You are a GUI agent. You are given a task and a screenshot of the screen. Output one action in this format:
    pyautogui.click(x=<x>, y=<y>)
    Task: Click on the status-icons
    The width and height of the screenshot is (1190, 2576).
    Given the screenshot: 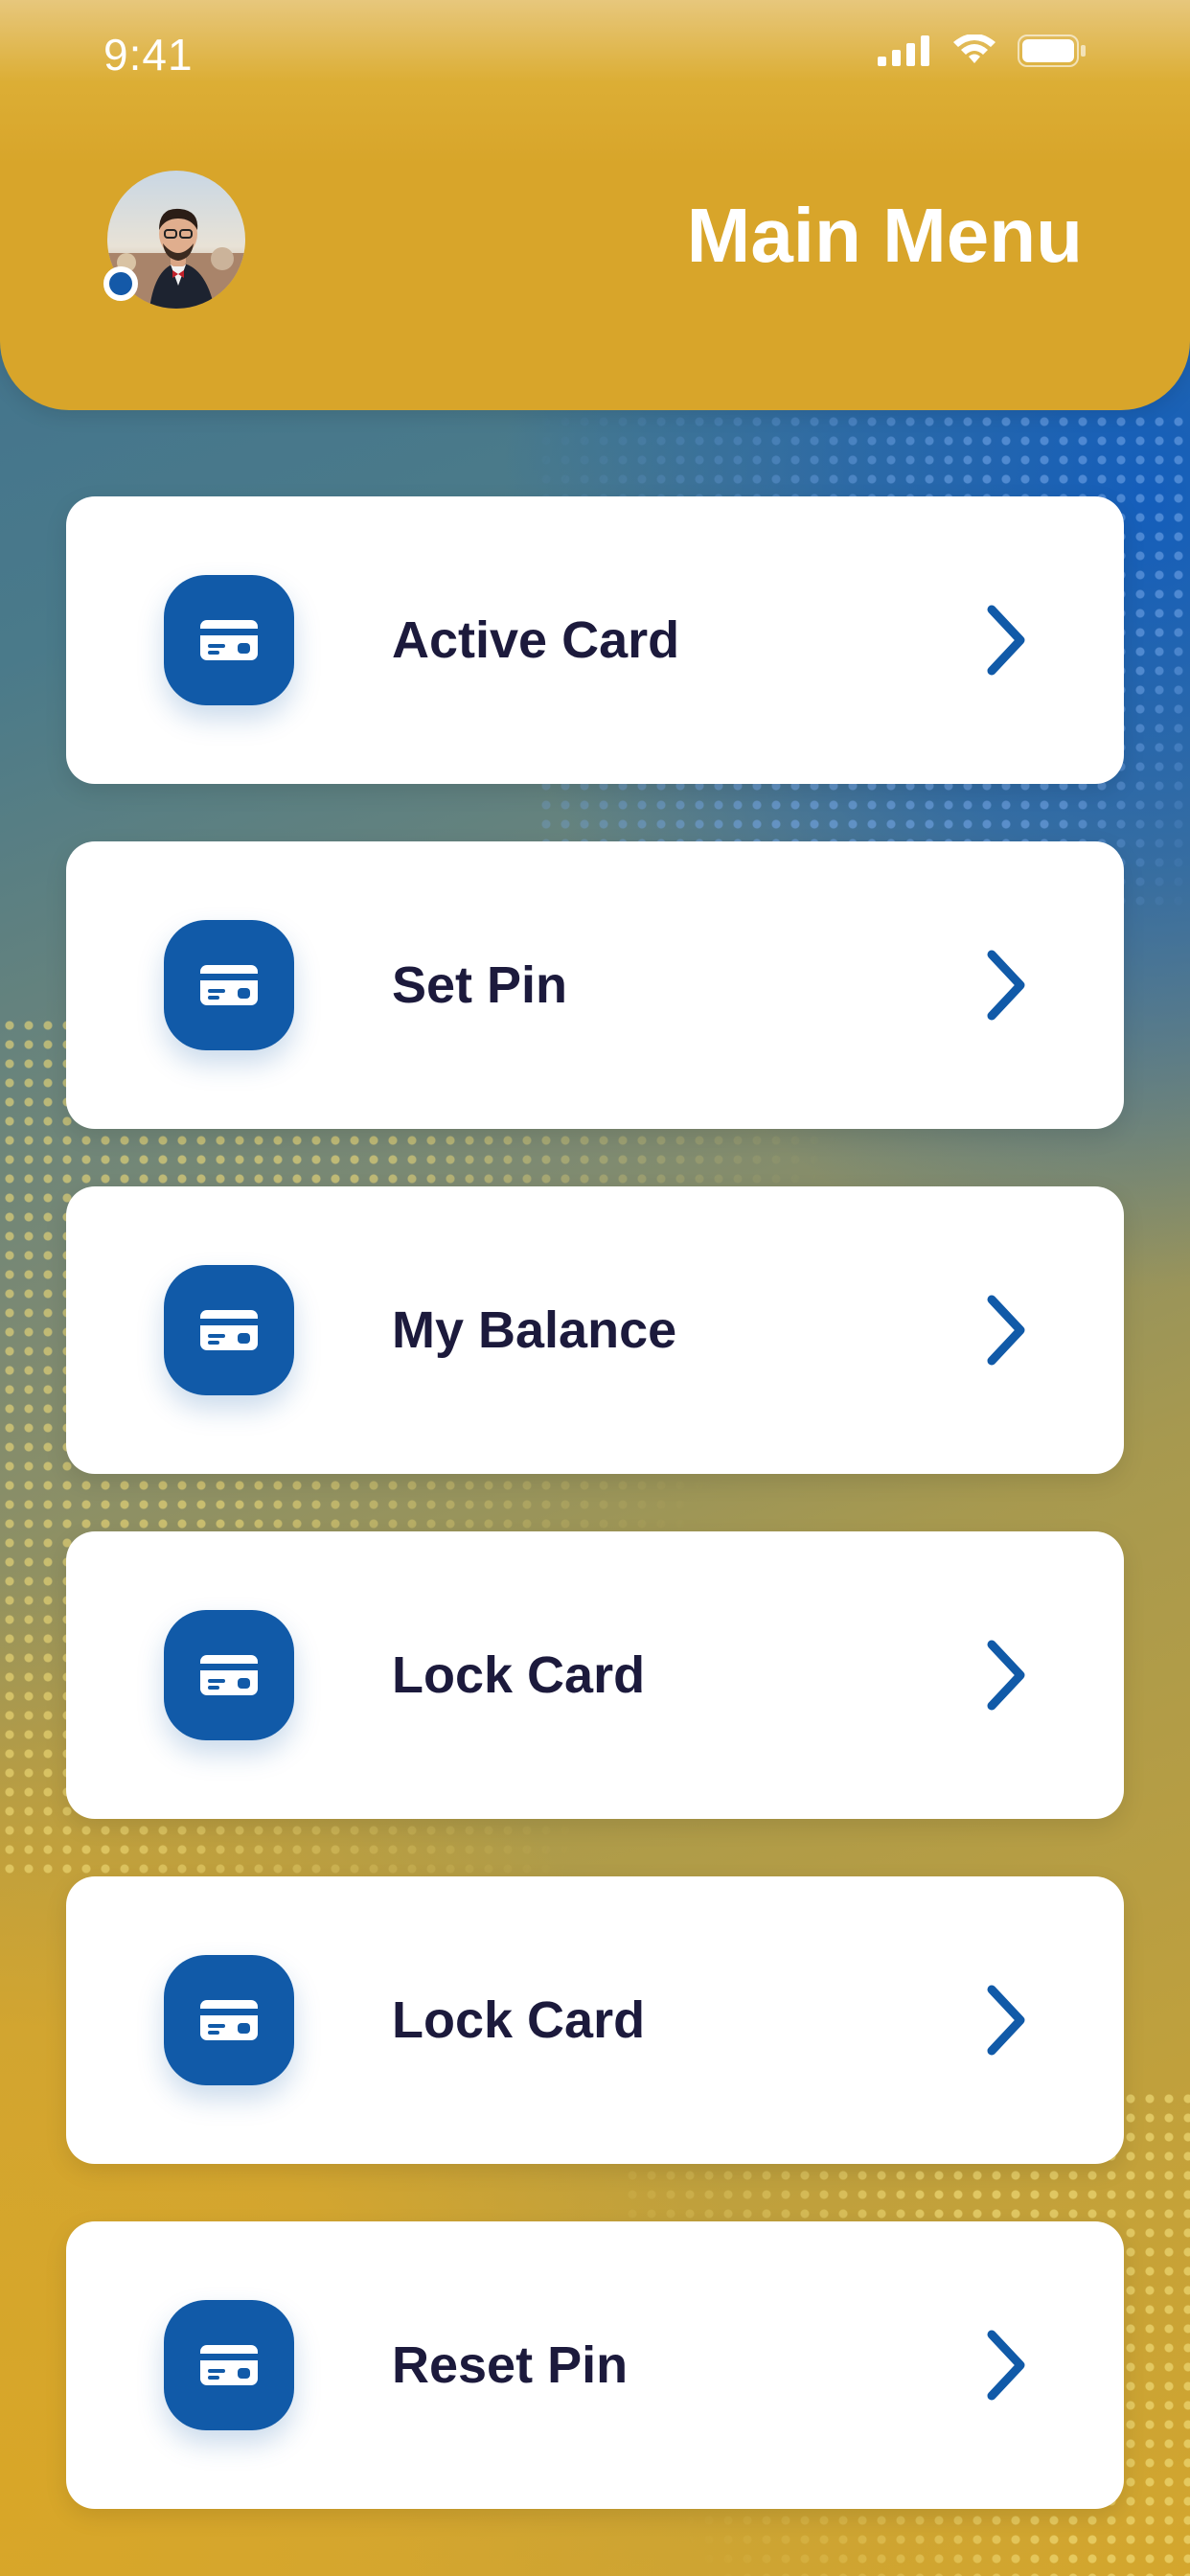 What is the action you would take?
    pyautogui.click(x=983, y=50)
    